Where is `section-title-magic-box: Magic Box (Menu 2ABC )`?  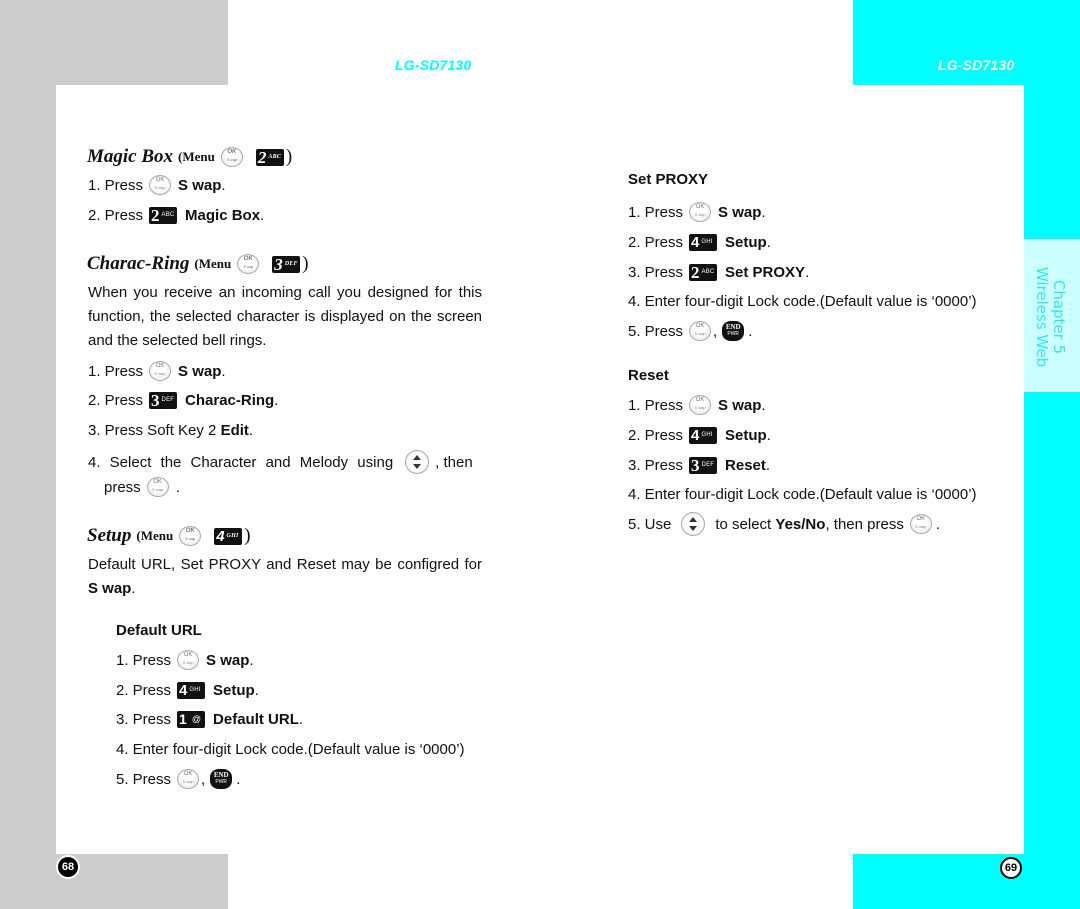
section-title-magic-box: Magic Box (Menu 2ABC ) is located at coordinates (189, 157).